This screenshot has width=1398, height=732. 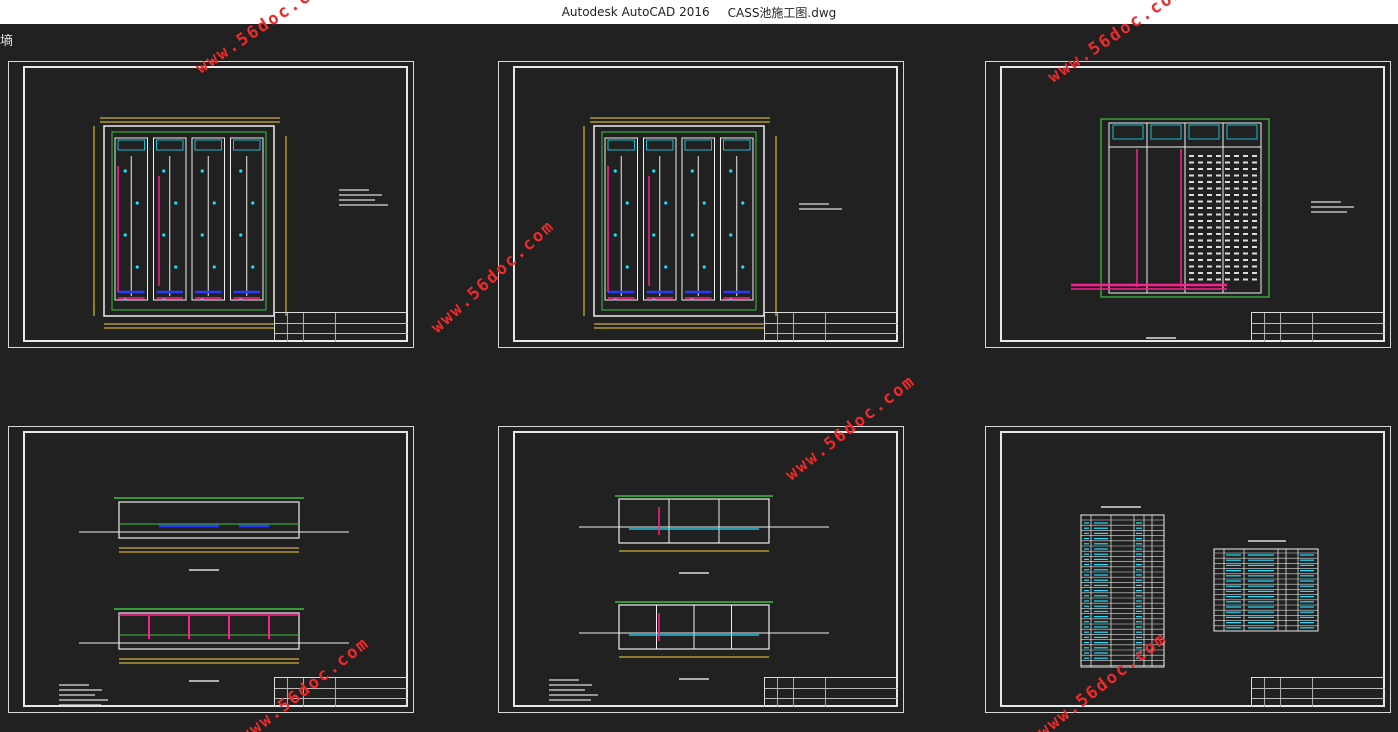 What do you see at coordinates (1199, 587) in the screenshot?
I see `schedule-tables` at bounding box center [1199, 587].